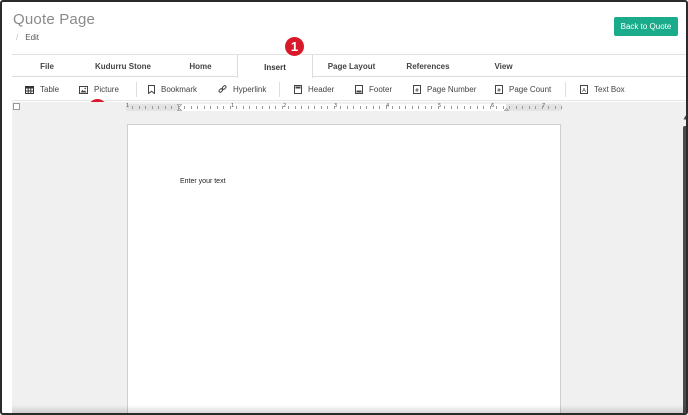 This screenshot has height=415, width=688. What do you see at coordinates (179, 89) in the screenshot?
I see `bookmark-label: Bookmark` at bounding box center [179, 89].